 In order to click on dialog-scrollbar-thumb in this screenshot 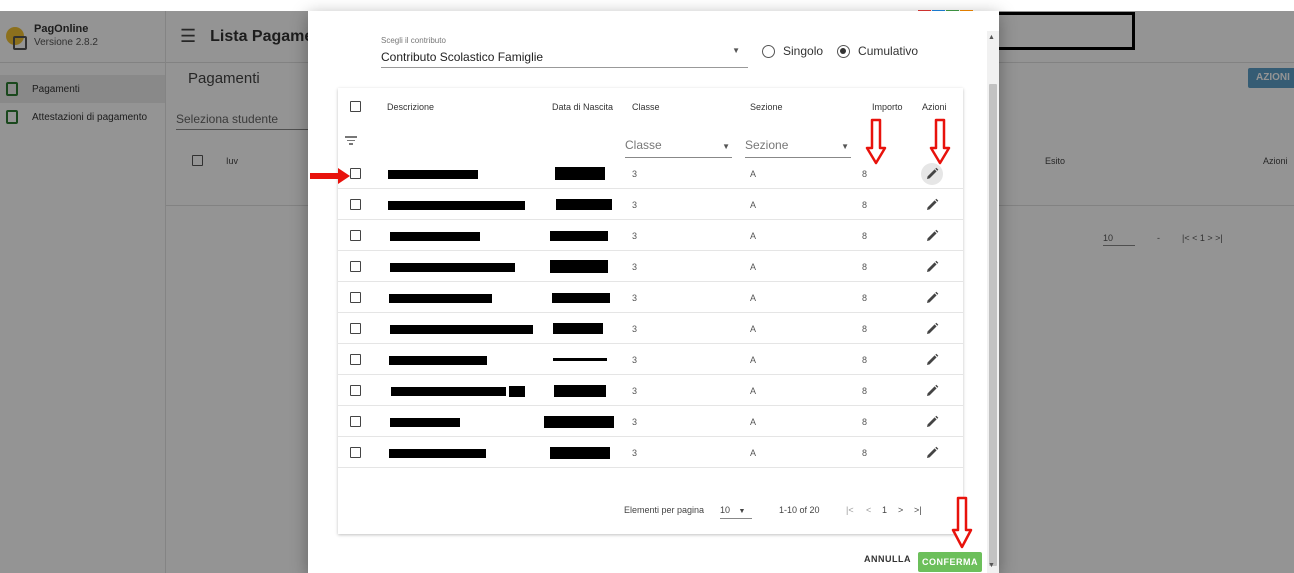, I will do `click(993, 325)`.